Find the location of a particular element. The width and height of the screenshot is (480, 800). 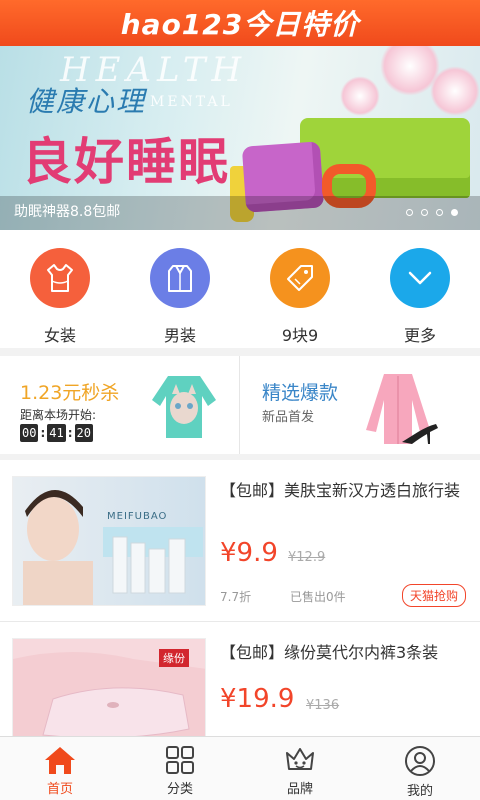

cat-sweater-image is located at coordinates (184, 407).